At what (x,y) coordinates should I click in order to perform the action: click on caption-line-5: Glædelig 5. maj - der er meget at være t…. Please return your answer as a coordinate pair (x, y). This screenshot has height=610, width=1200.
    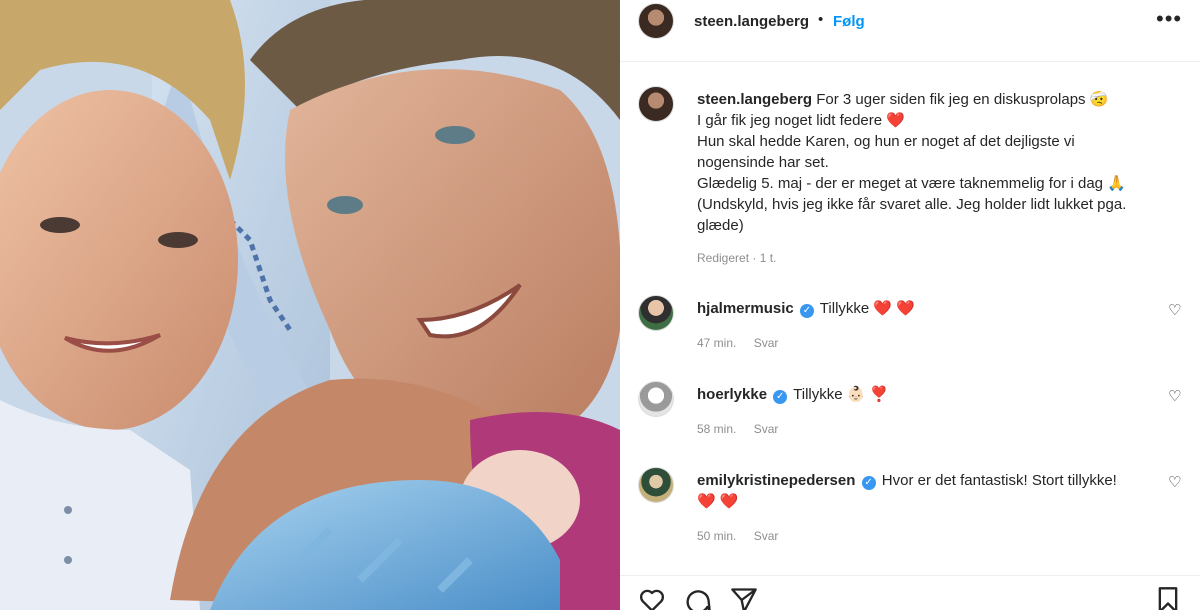
    Looking at the image, I should click on (911, 183).